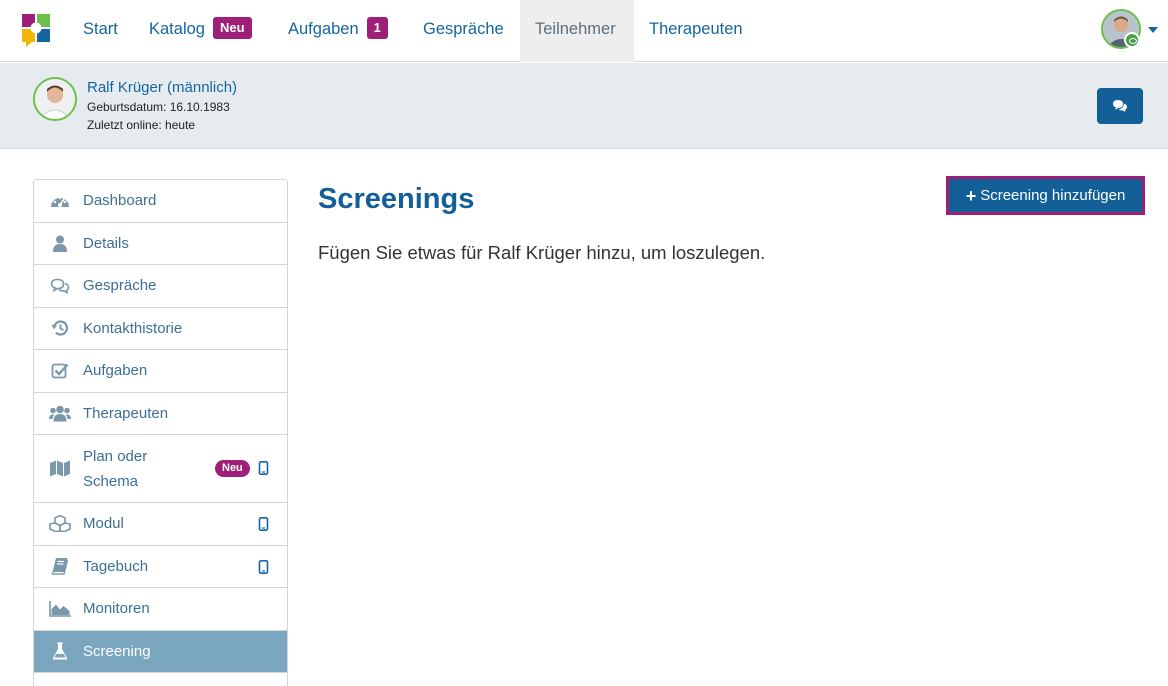 Image resolution: width=1168 pixels, height=686 pixels. What do you see at coordinates (120, 201) in the screenshot?
I see `sidebar-item-label: Dashboard` at bounding box center [120, 201].